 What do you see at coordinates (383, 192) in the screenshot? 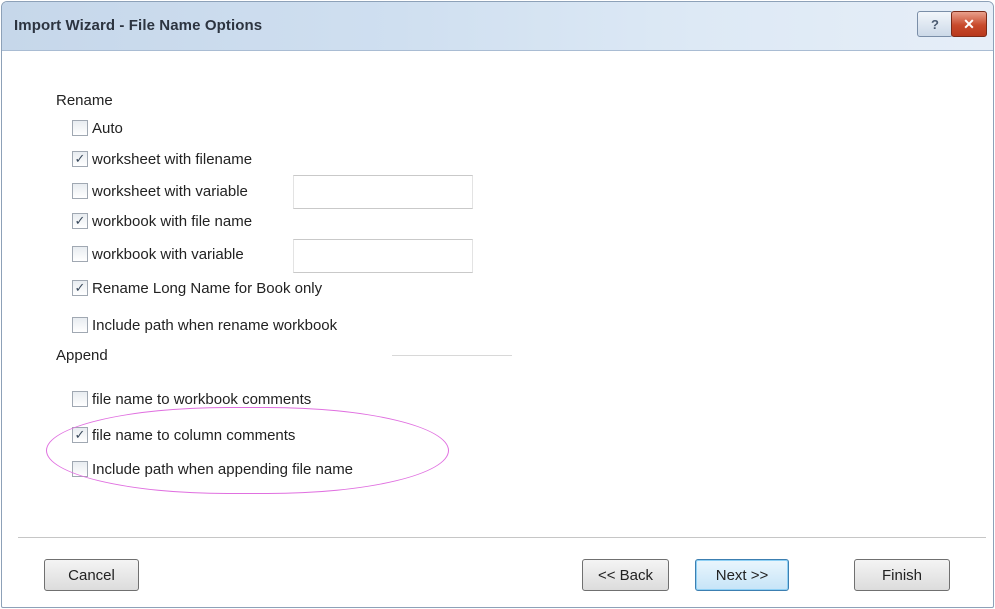
I see `worksheet-variable-input` at bounding box center [383, 192].